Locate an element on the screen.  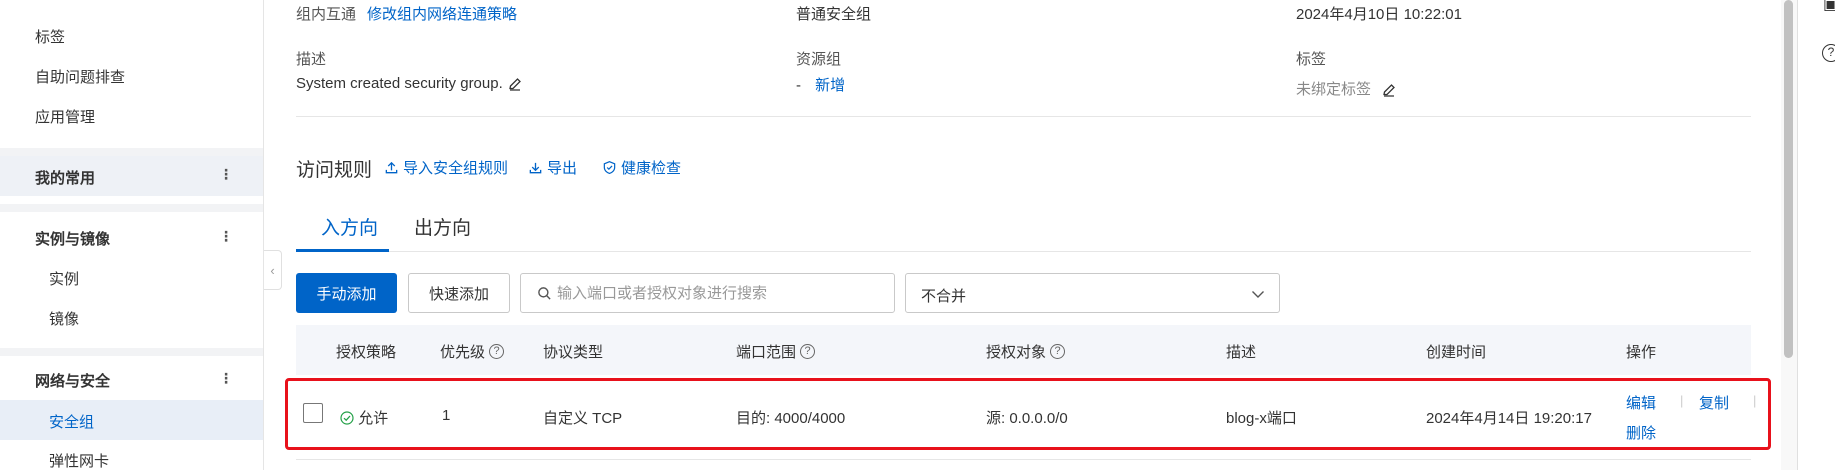
merge-select: 不合并 is located at coordinates (1092, 293).